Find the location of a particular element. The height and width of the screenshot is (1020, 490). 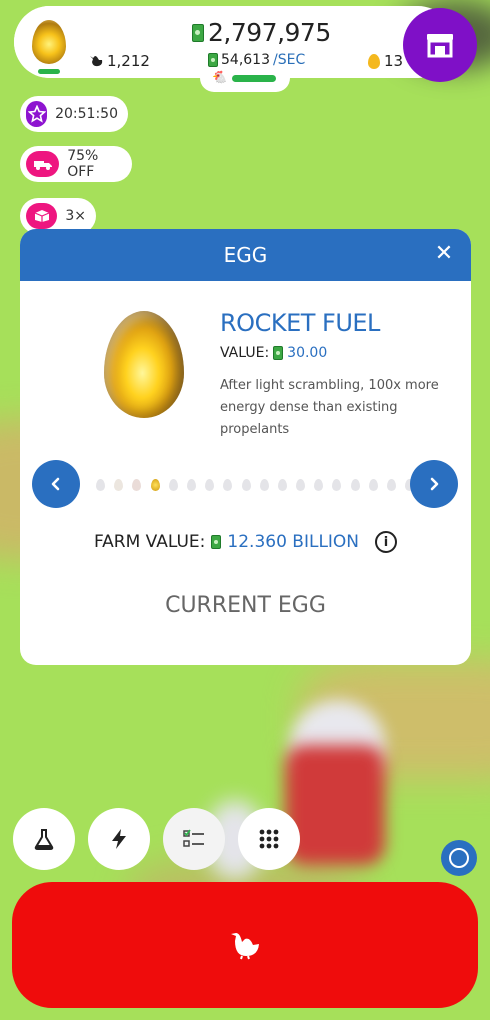

box-icon is located at coordinates (42, 216).